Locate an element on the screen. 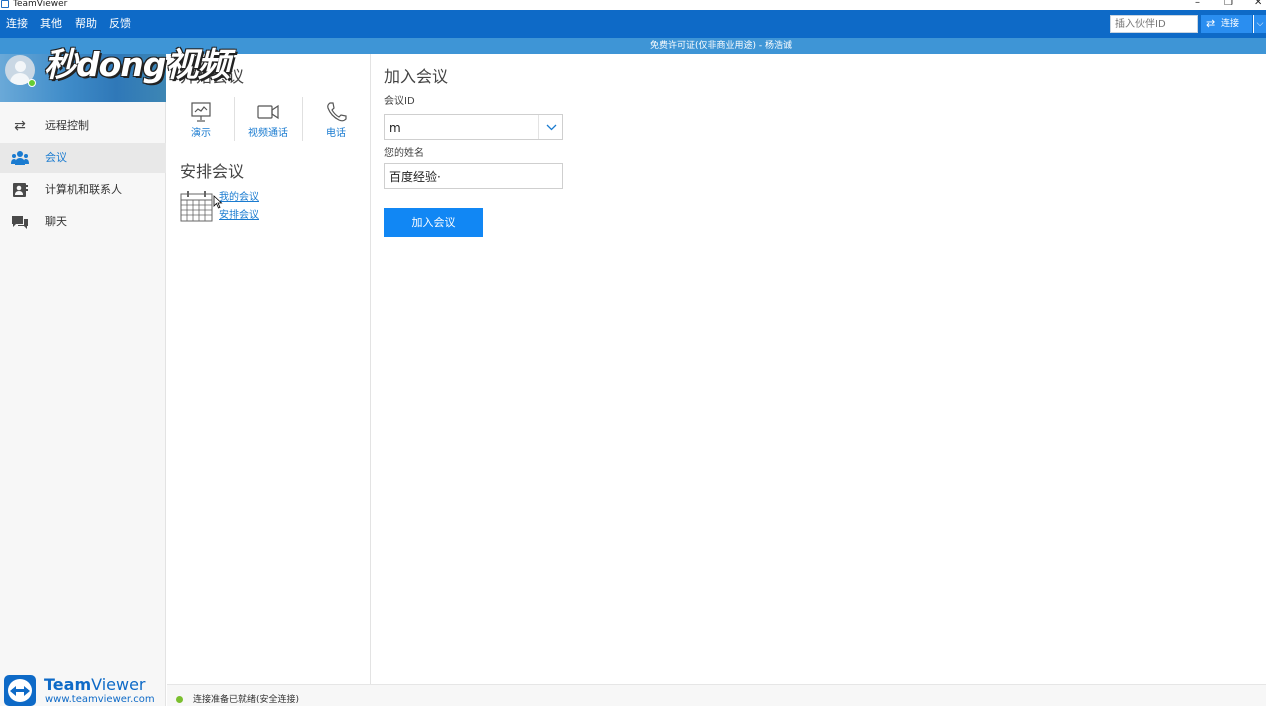 Image resolution: width=1266 pixels, height=706 pixels. status-indicator-icon is located at coordinates (179, 699).